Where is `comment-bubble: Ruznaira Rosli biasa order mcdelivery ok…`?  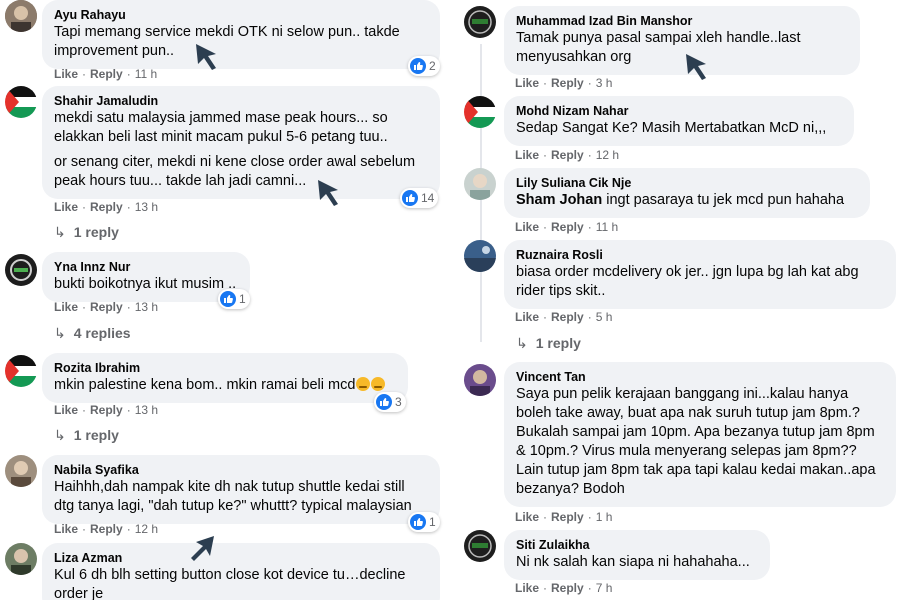
comment-bubble: Ruznaira Rosli biasa order mcdelivery ok… is located at coordinates (700, 274).